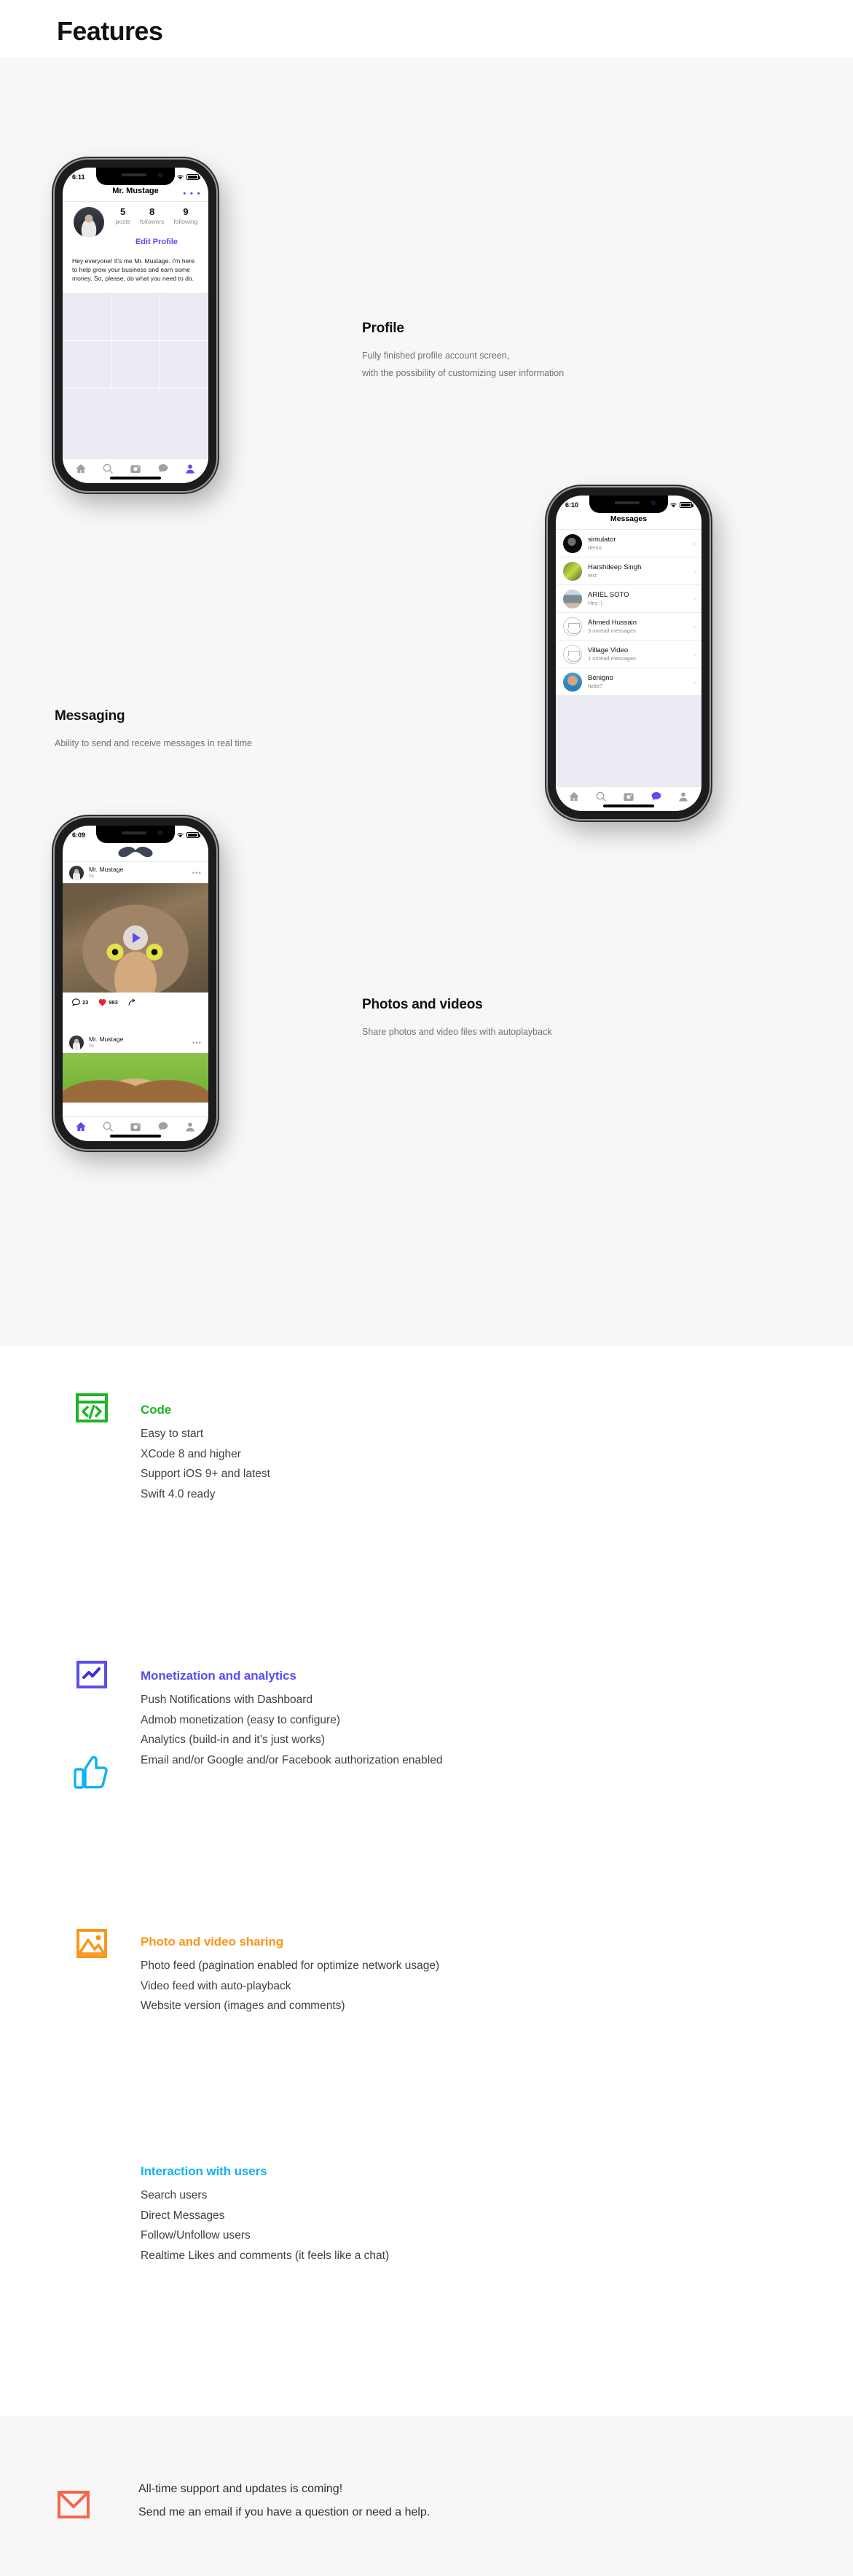 The height and width of the screenshot is (2576, 853). I want to click on status-time: 6:10, so click(572, 505).